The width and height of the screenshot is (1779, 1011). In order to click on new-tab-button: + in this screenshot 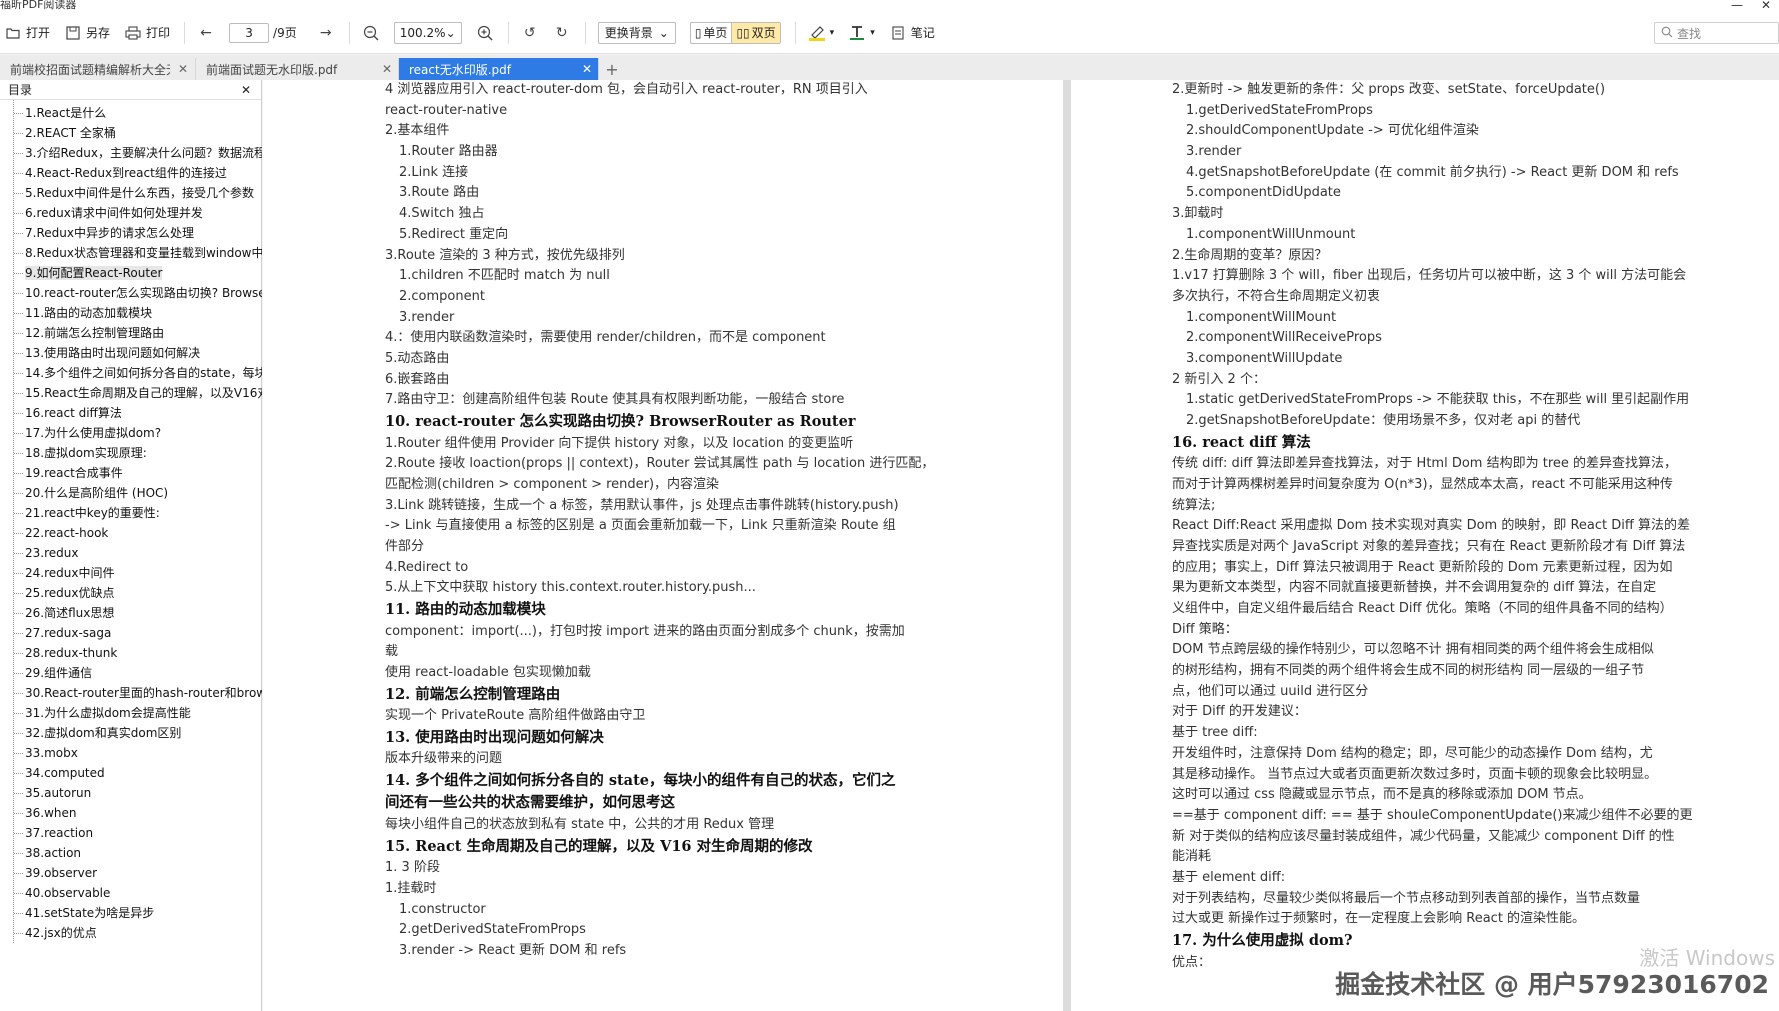, I will do `click(612, 69)`.